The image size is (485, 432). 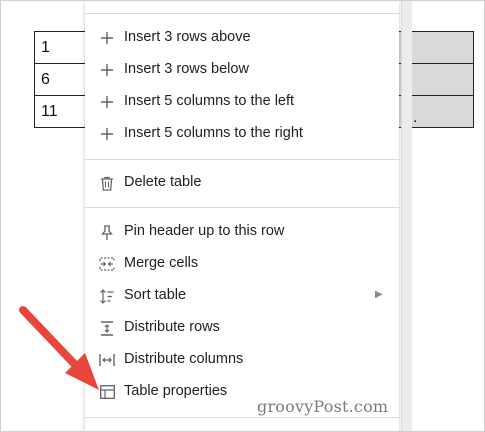 I want to click on menu-item-insert-rows-below: Insert 3 rows below, so click(x=242, y=70).